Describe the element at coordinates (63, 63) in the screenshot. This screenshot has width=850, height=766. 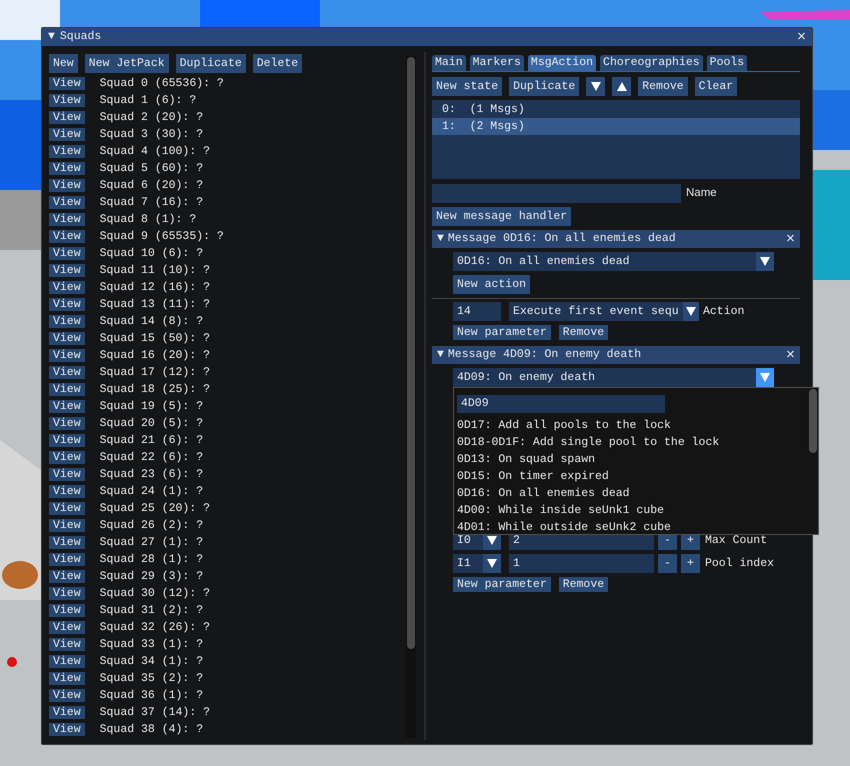
I see `toolbar-button: New` at that location.